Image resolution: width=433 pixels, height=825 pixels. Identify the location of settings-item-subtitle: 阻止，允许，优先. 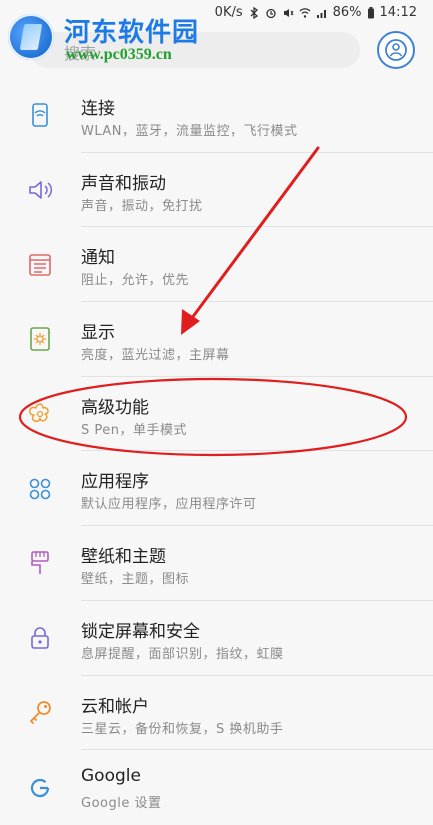
(135, 281).